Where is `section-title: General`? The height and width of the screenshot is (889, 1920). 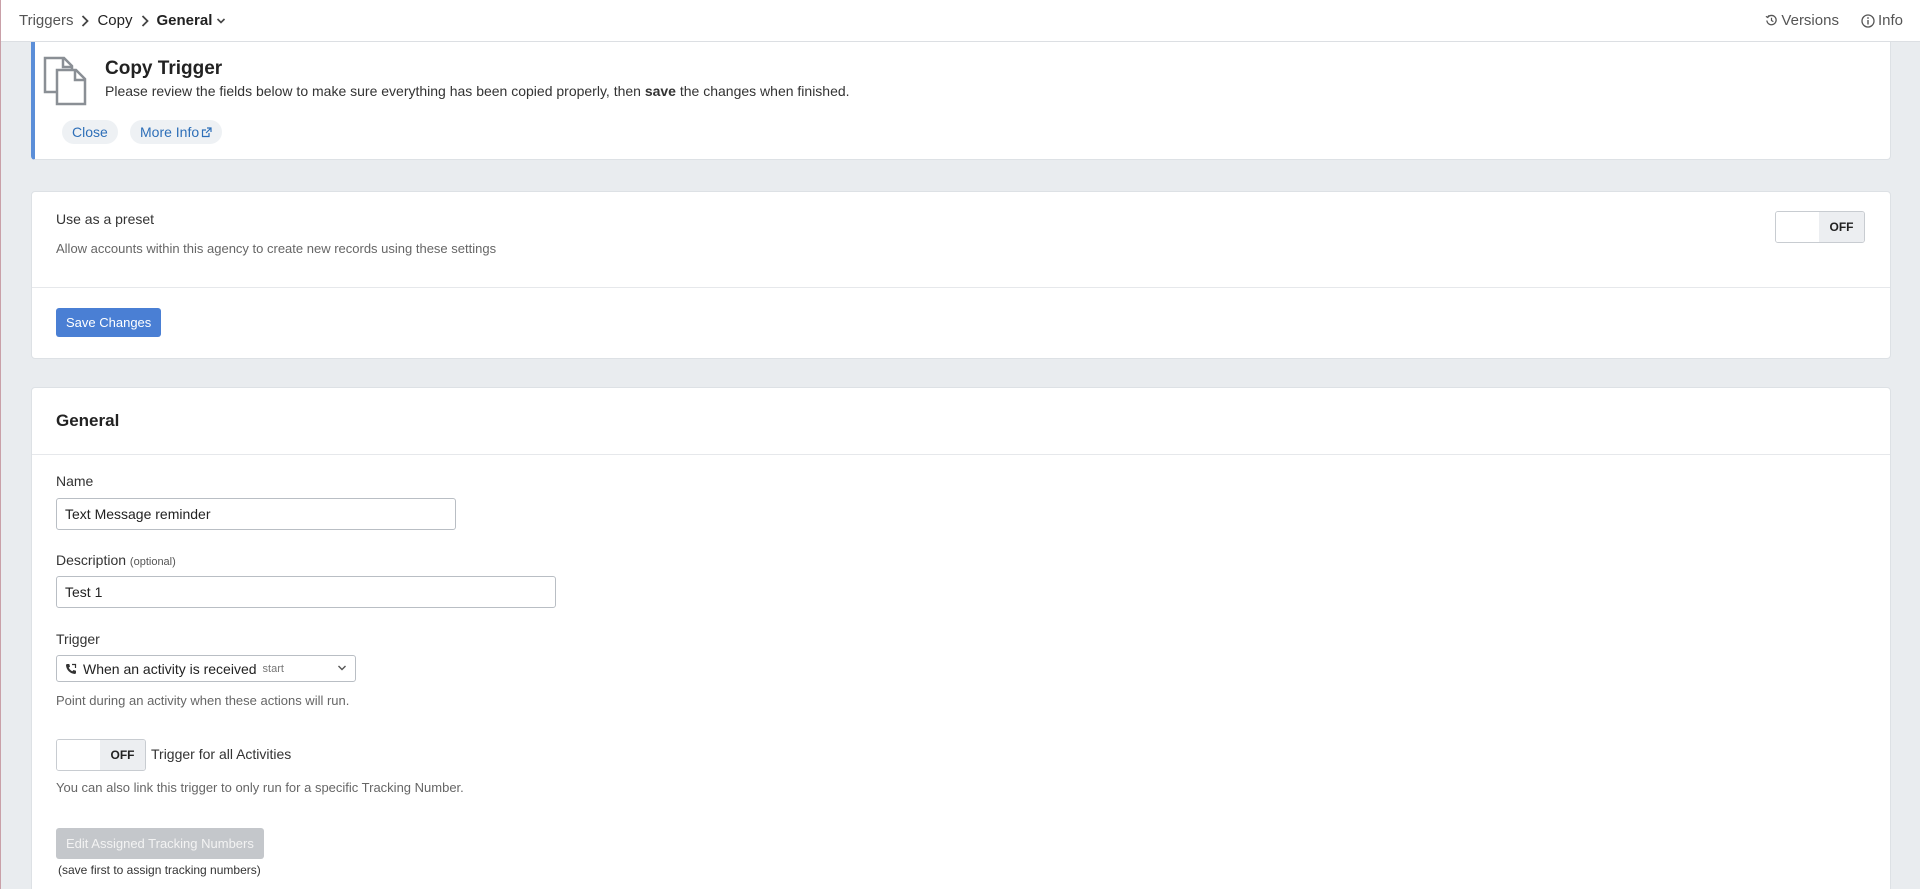 section-title: General is located at coordinates (88, 420).